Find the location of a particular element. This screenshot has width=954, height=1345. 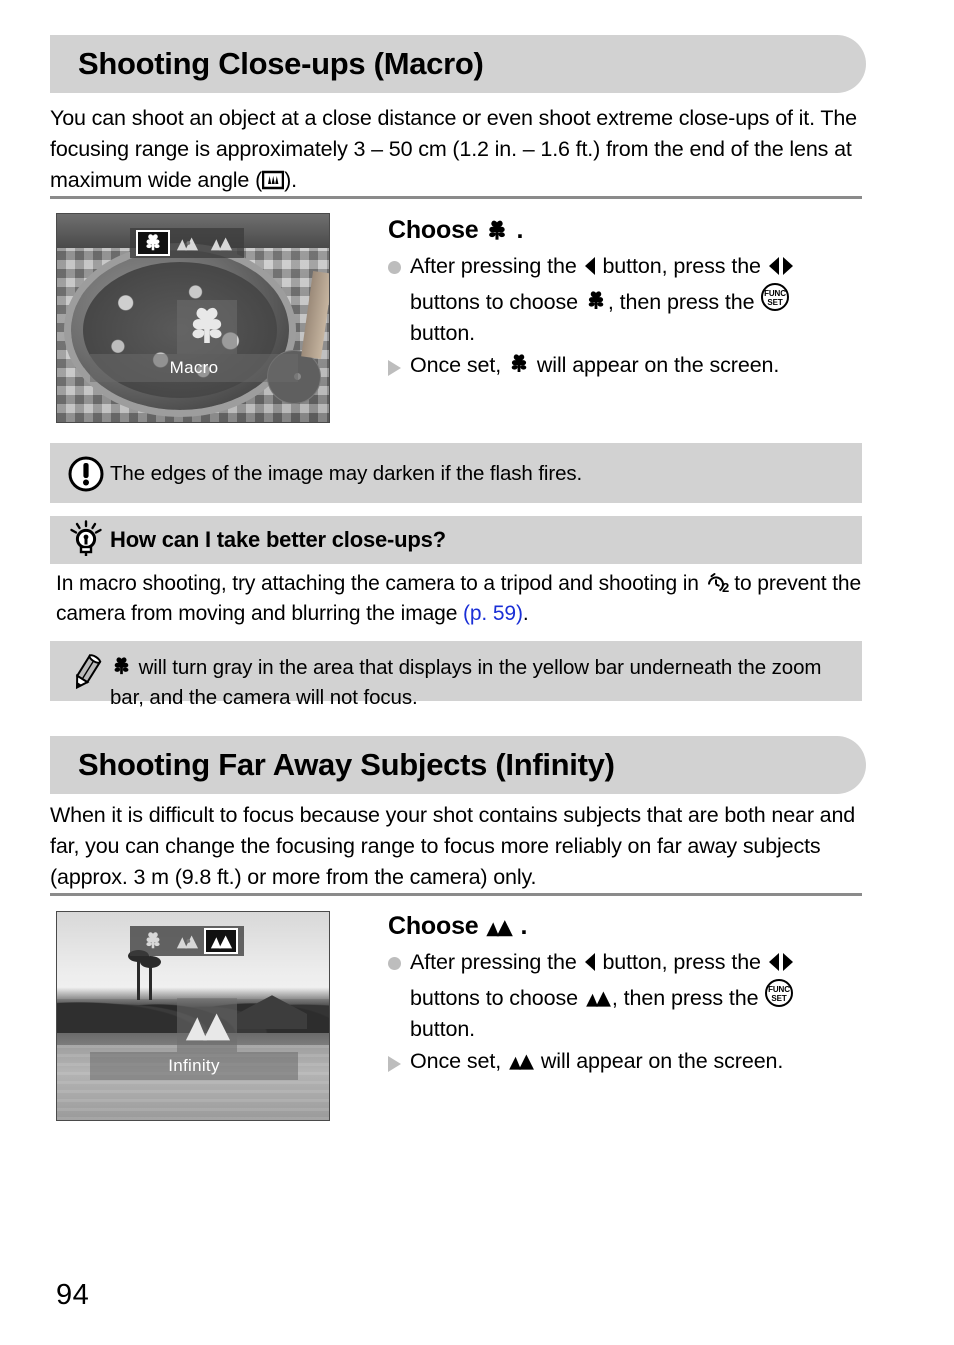

lcd-mode-label-bar: Infinity is located at coordinates (194, 1066).